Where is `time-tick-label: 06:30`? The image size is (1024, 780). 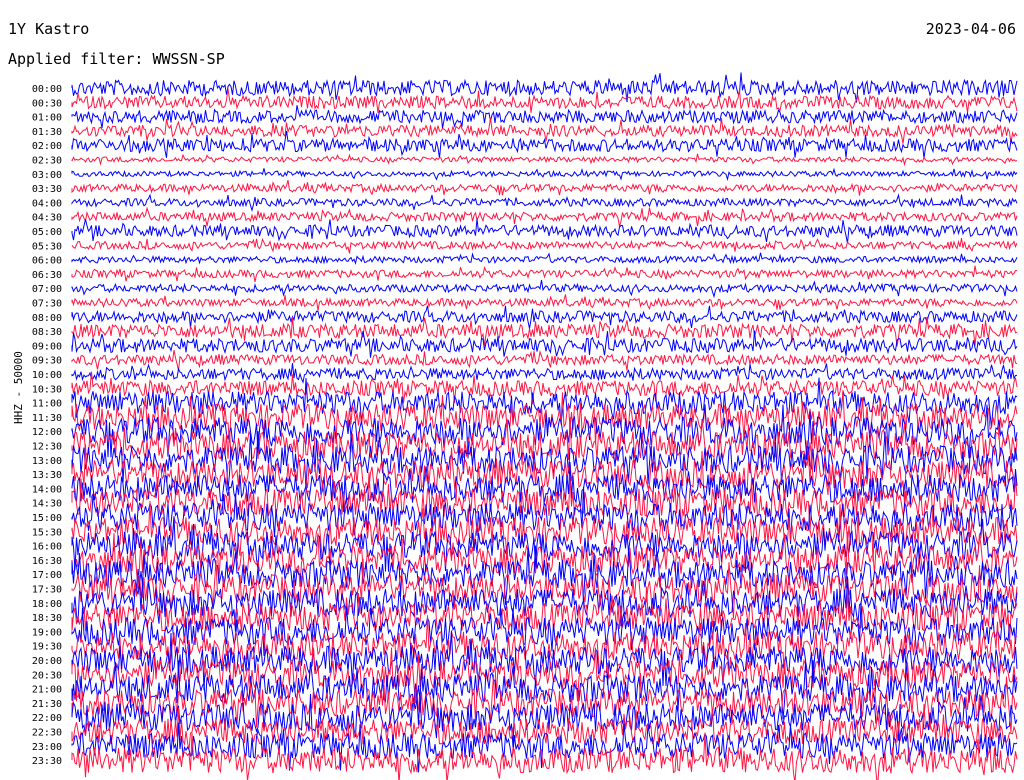 time-tick-label: 06:30 is located at coordinates (47, 275).